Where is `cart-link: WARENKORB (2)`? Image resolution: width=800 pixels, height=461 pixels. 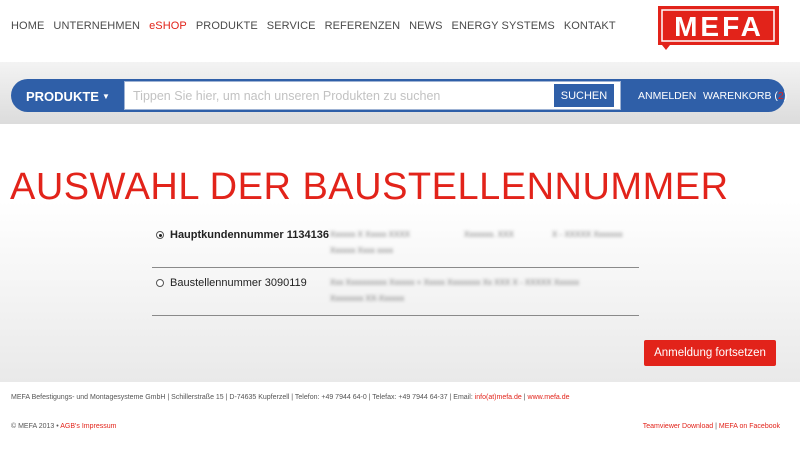
cart-link: WARENKORB (2) is located at coordinates (745, 96).